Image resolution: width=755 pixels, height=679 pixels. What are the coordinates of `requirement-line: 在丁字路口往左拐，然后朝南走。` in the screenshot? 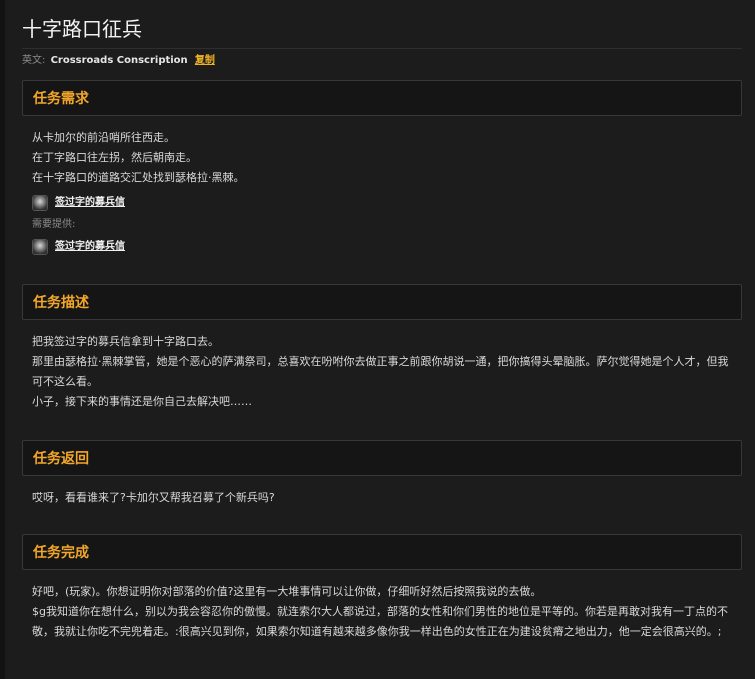 It's located at (114, 157).